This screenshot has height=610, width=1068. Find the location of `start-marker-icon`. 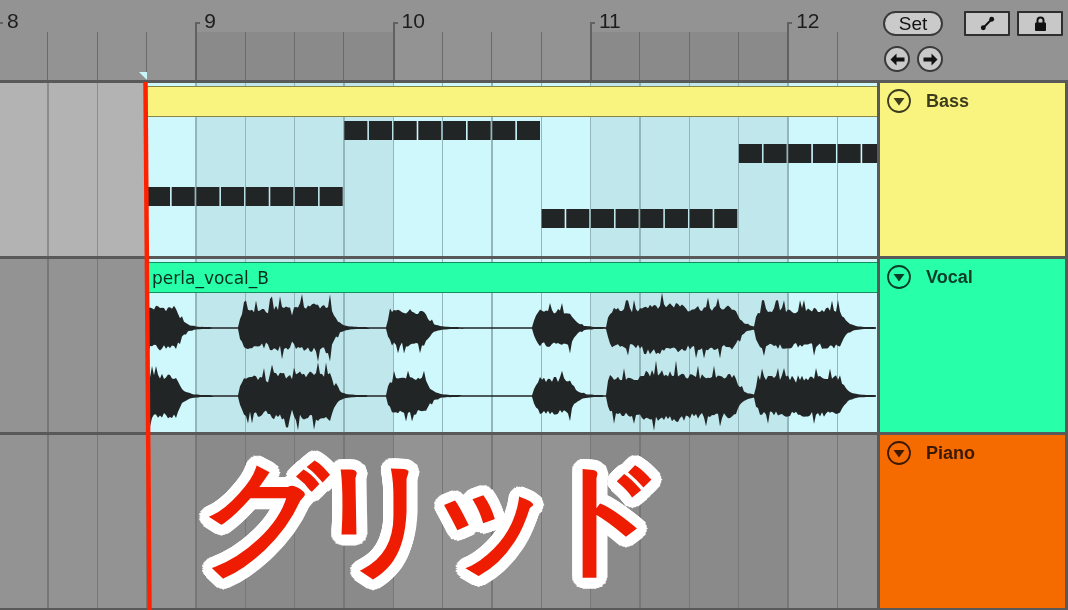

start-marker-icon is located at coordinates (143, 76).